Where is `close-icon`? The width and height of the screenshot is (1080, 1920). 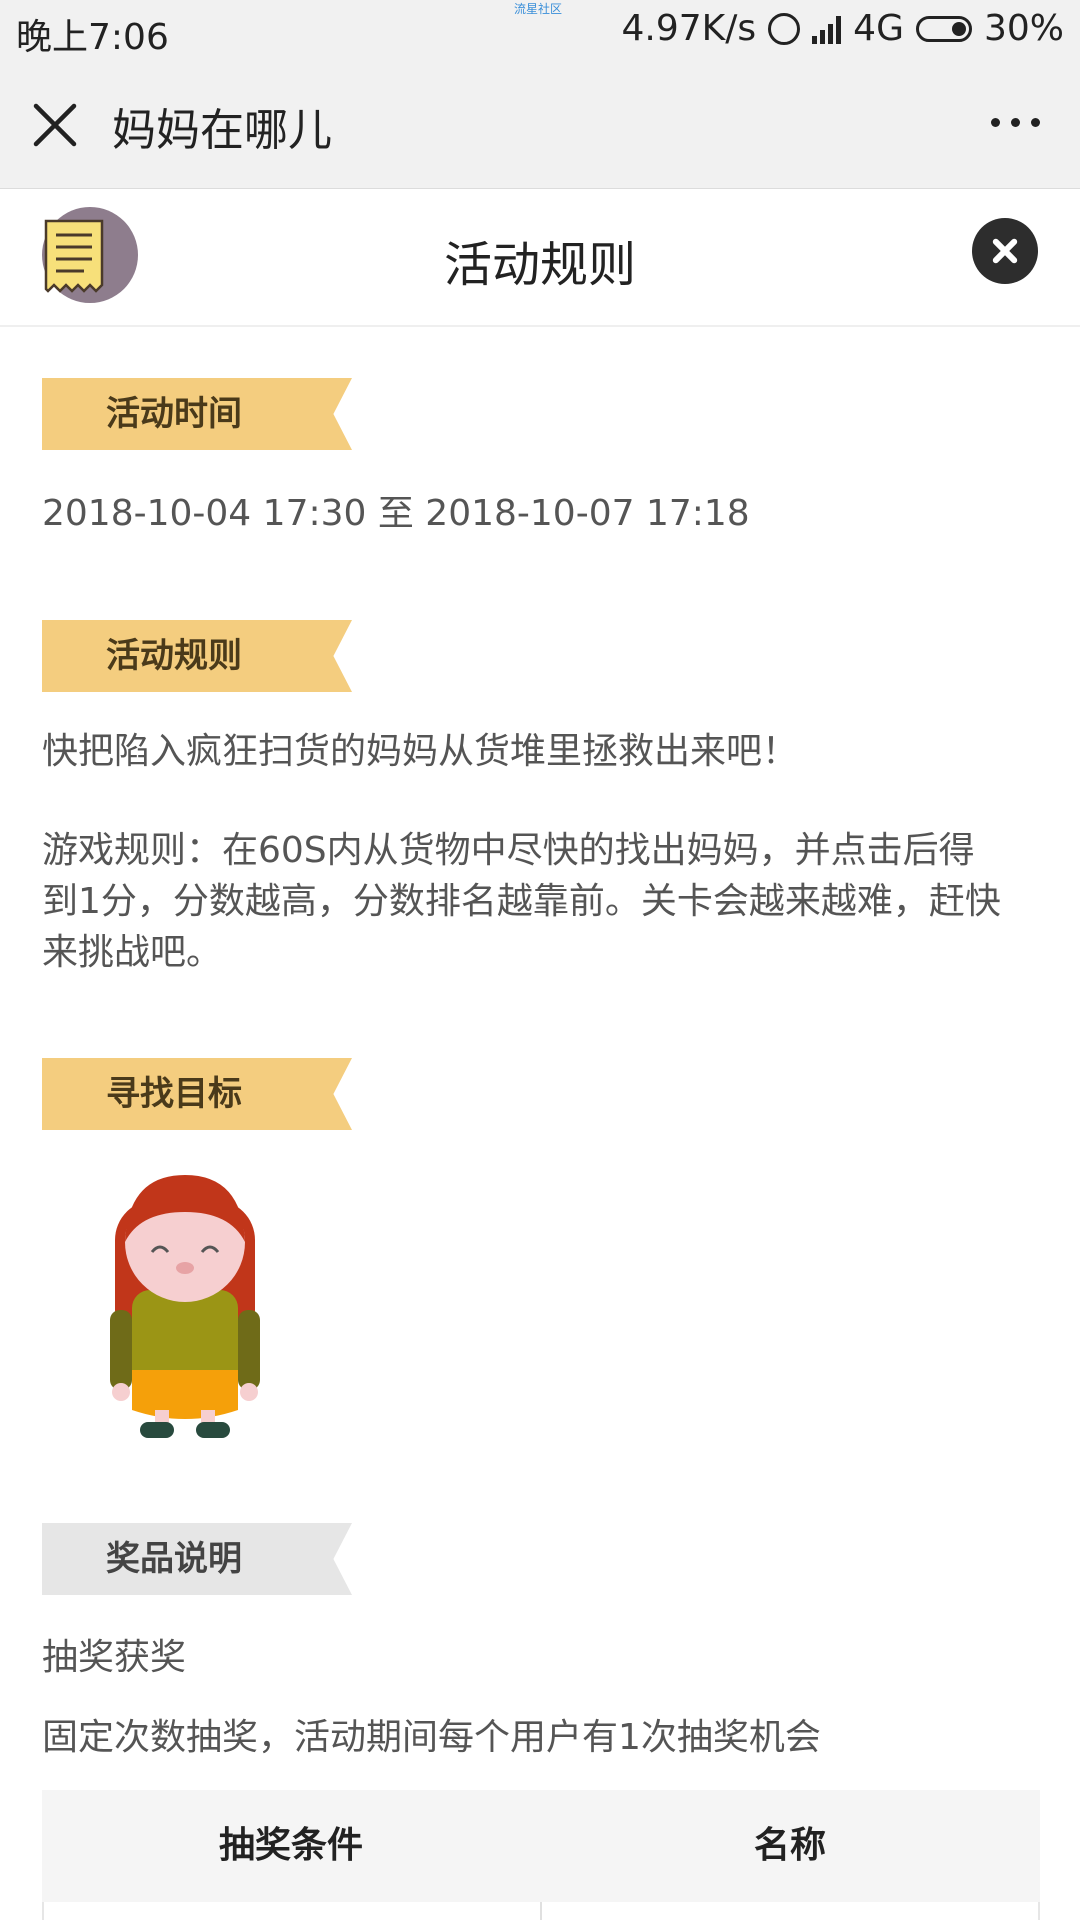 close-icon is located at coordinates (55, 125).